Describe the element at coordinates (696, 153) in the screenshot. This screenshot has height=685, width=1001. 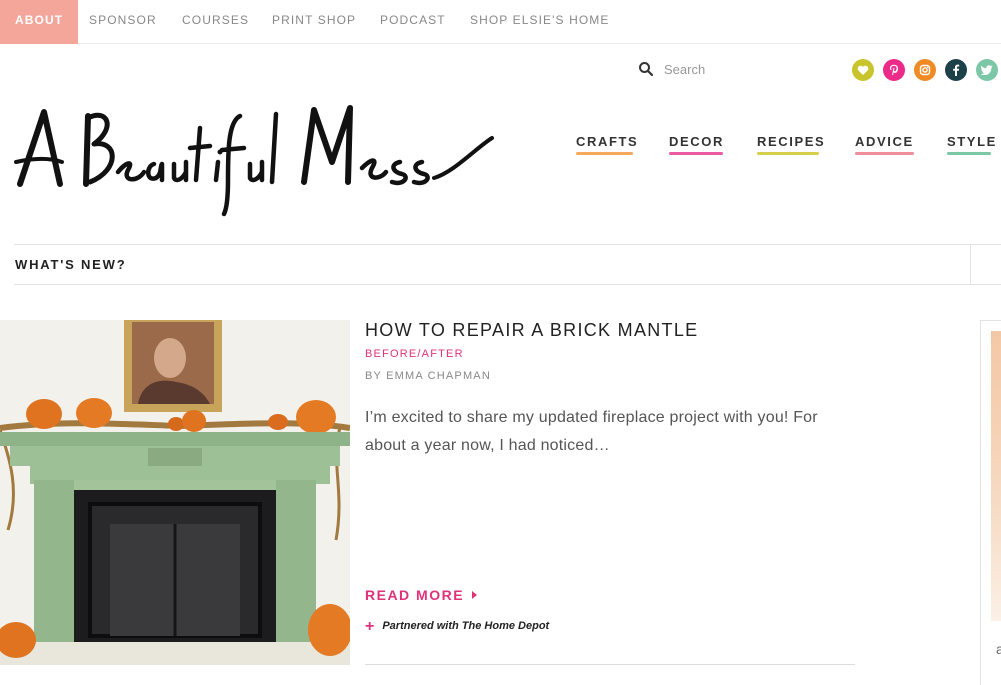
I see `decor-underline` at that location.